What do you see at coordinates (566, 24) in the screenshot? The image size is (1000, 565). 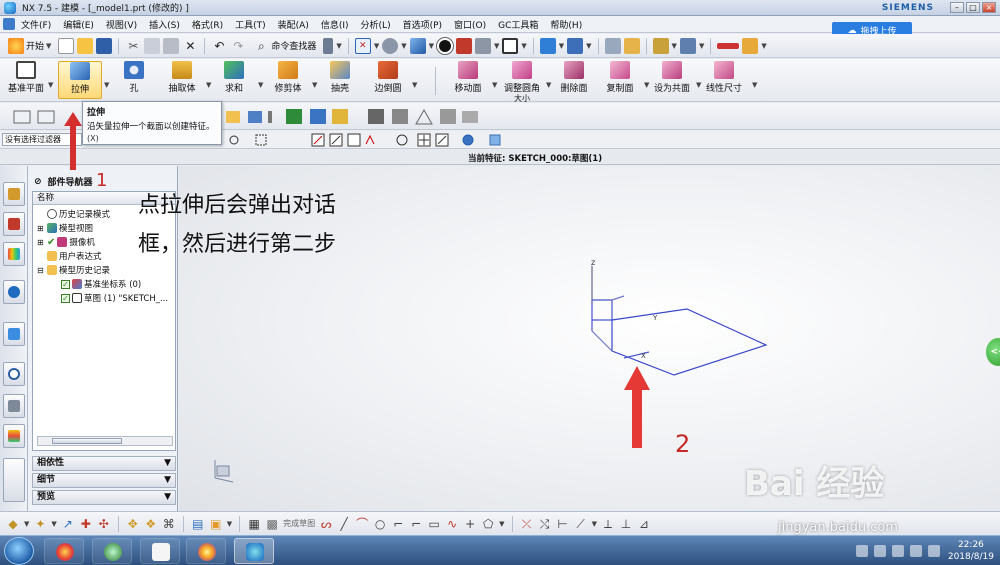 I see `menu-help: 帮助(H)` at bounding box center [566, 24].